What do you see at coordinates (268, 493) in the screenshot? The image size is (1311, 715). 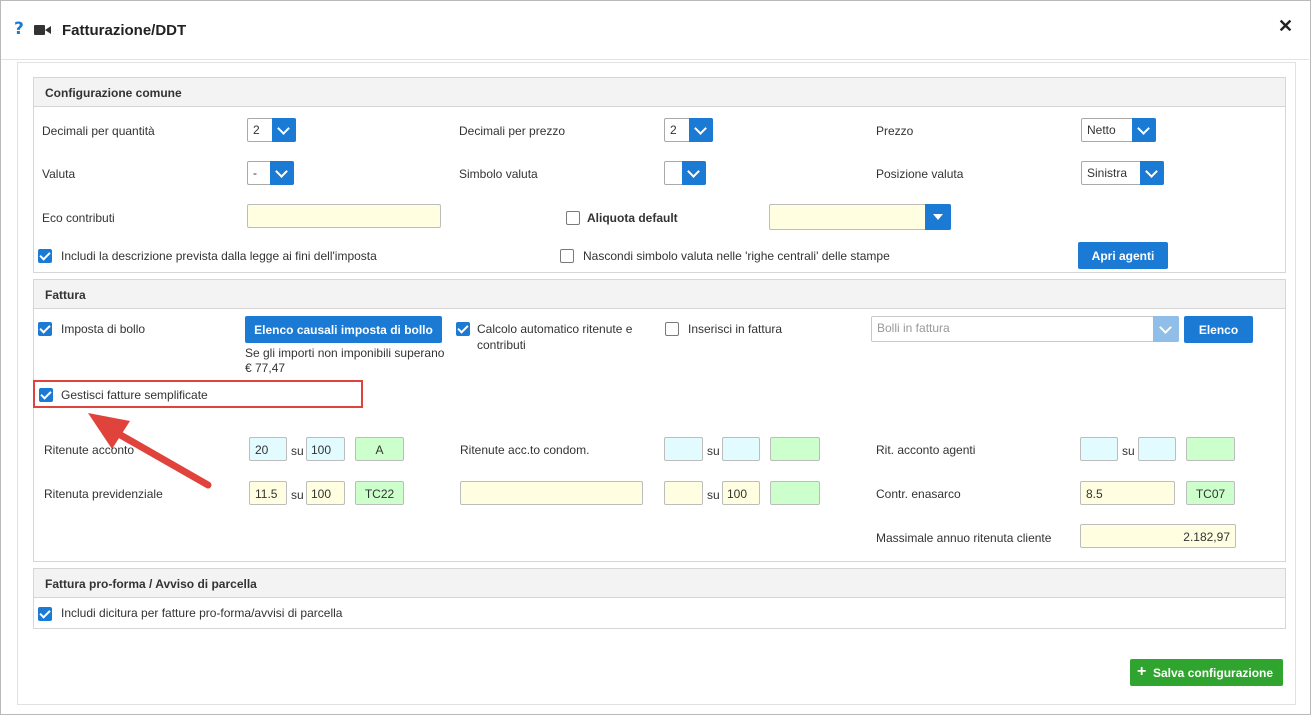 I see `social-security-percent-input: 11.5` at bounding box center [268, 493].